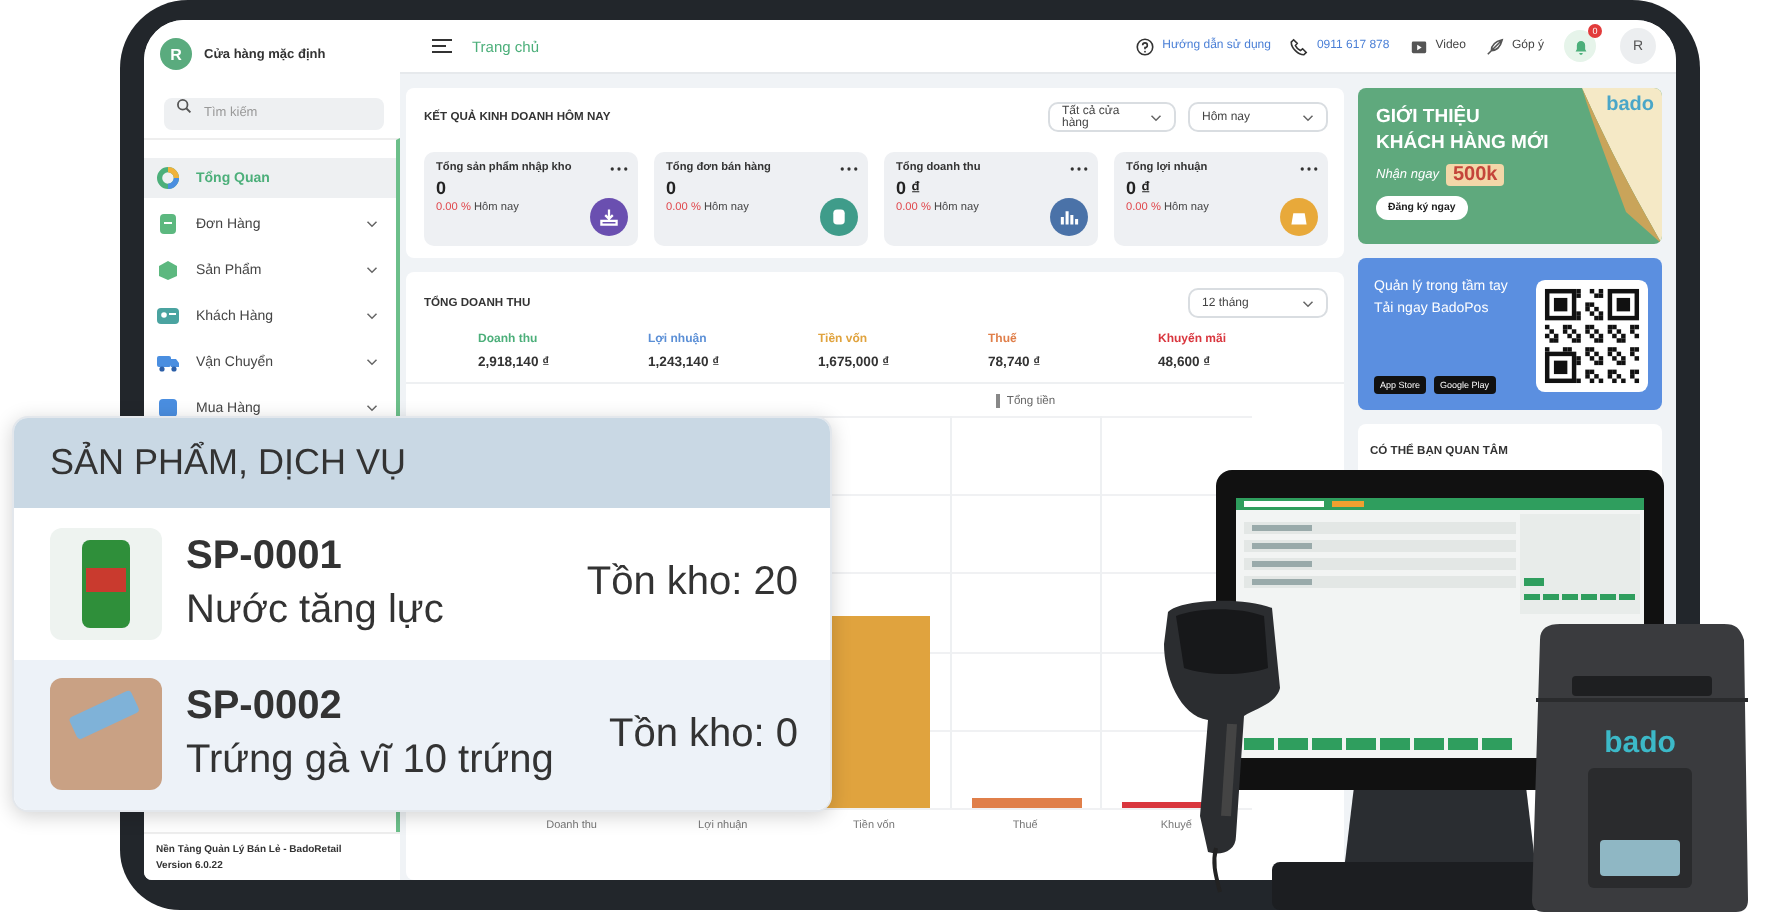 Image resolution: width=1768 pixels, height=918 pixels. What do you see at coordinates (168, 270) in the screenshot?
I see `box-icon` at bounding box center [168, 270].